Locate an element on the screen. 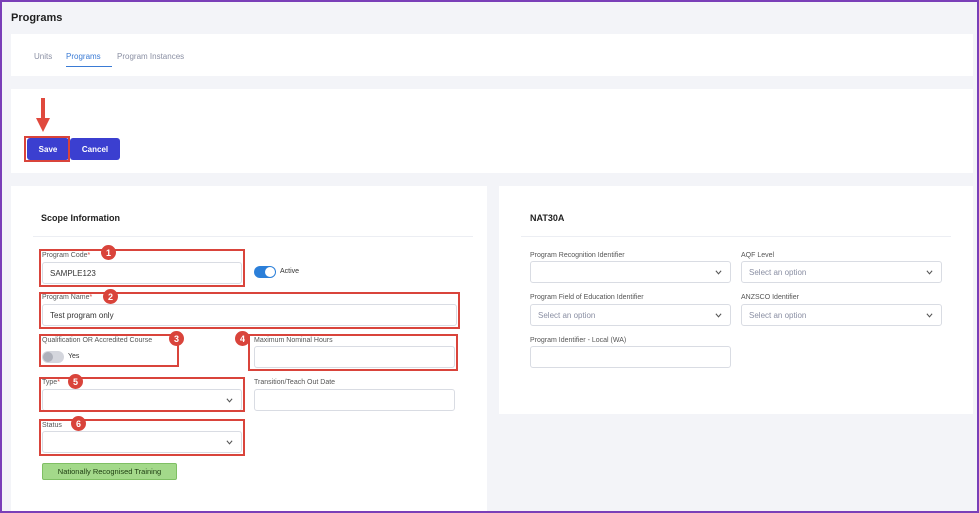 The width and height of the screenshot is (979, 513). annotation-badge-1: 1 is located at coordinates (108, 252).